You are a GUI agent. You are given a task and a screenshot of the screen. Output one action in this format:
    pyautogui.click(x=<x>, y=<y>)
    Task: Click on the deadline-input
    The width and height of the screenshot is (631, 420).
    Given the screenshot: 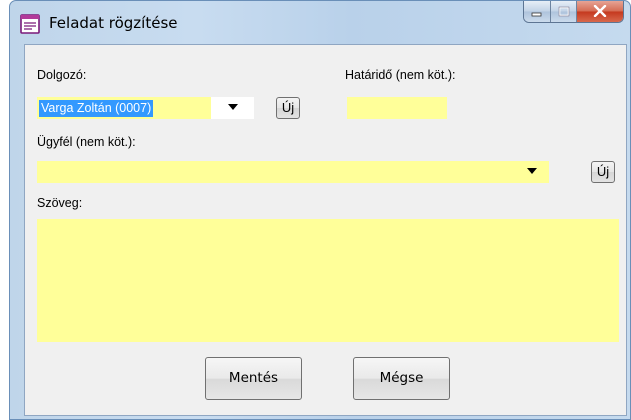 What is the action you would take?
    pyautogui.click(x=397, y=108)
    